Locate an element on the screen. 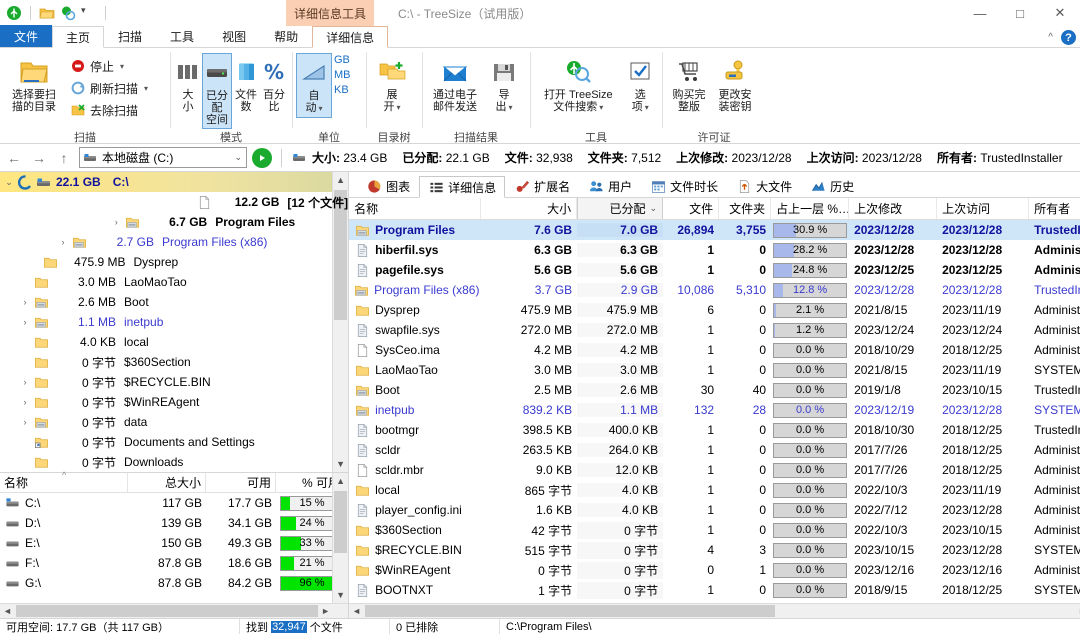 This screenshot has height=634, width=1080. tree-row: › 2.6 MB Boot is located at coordinates (174, 302).